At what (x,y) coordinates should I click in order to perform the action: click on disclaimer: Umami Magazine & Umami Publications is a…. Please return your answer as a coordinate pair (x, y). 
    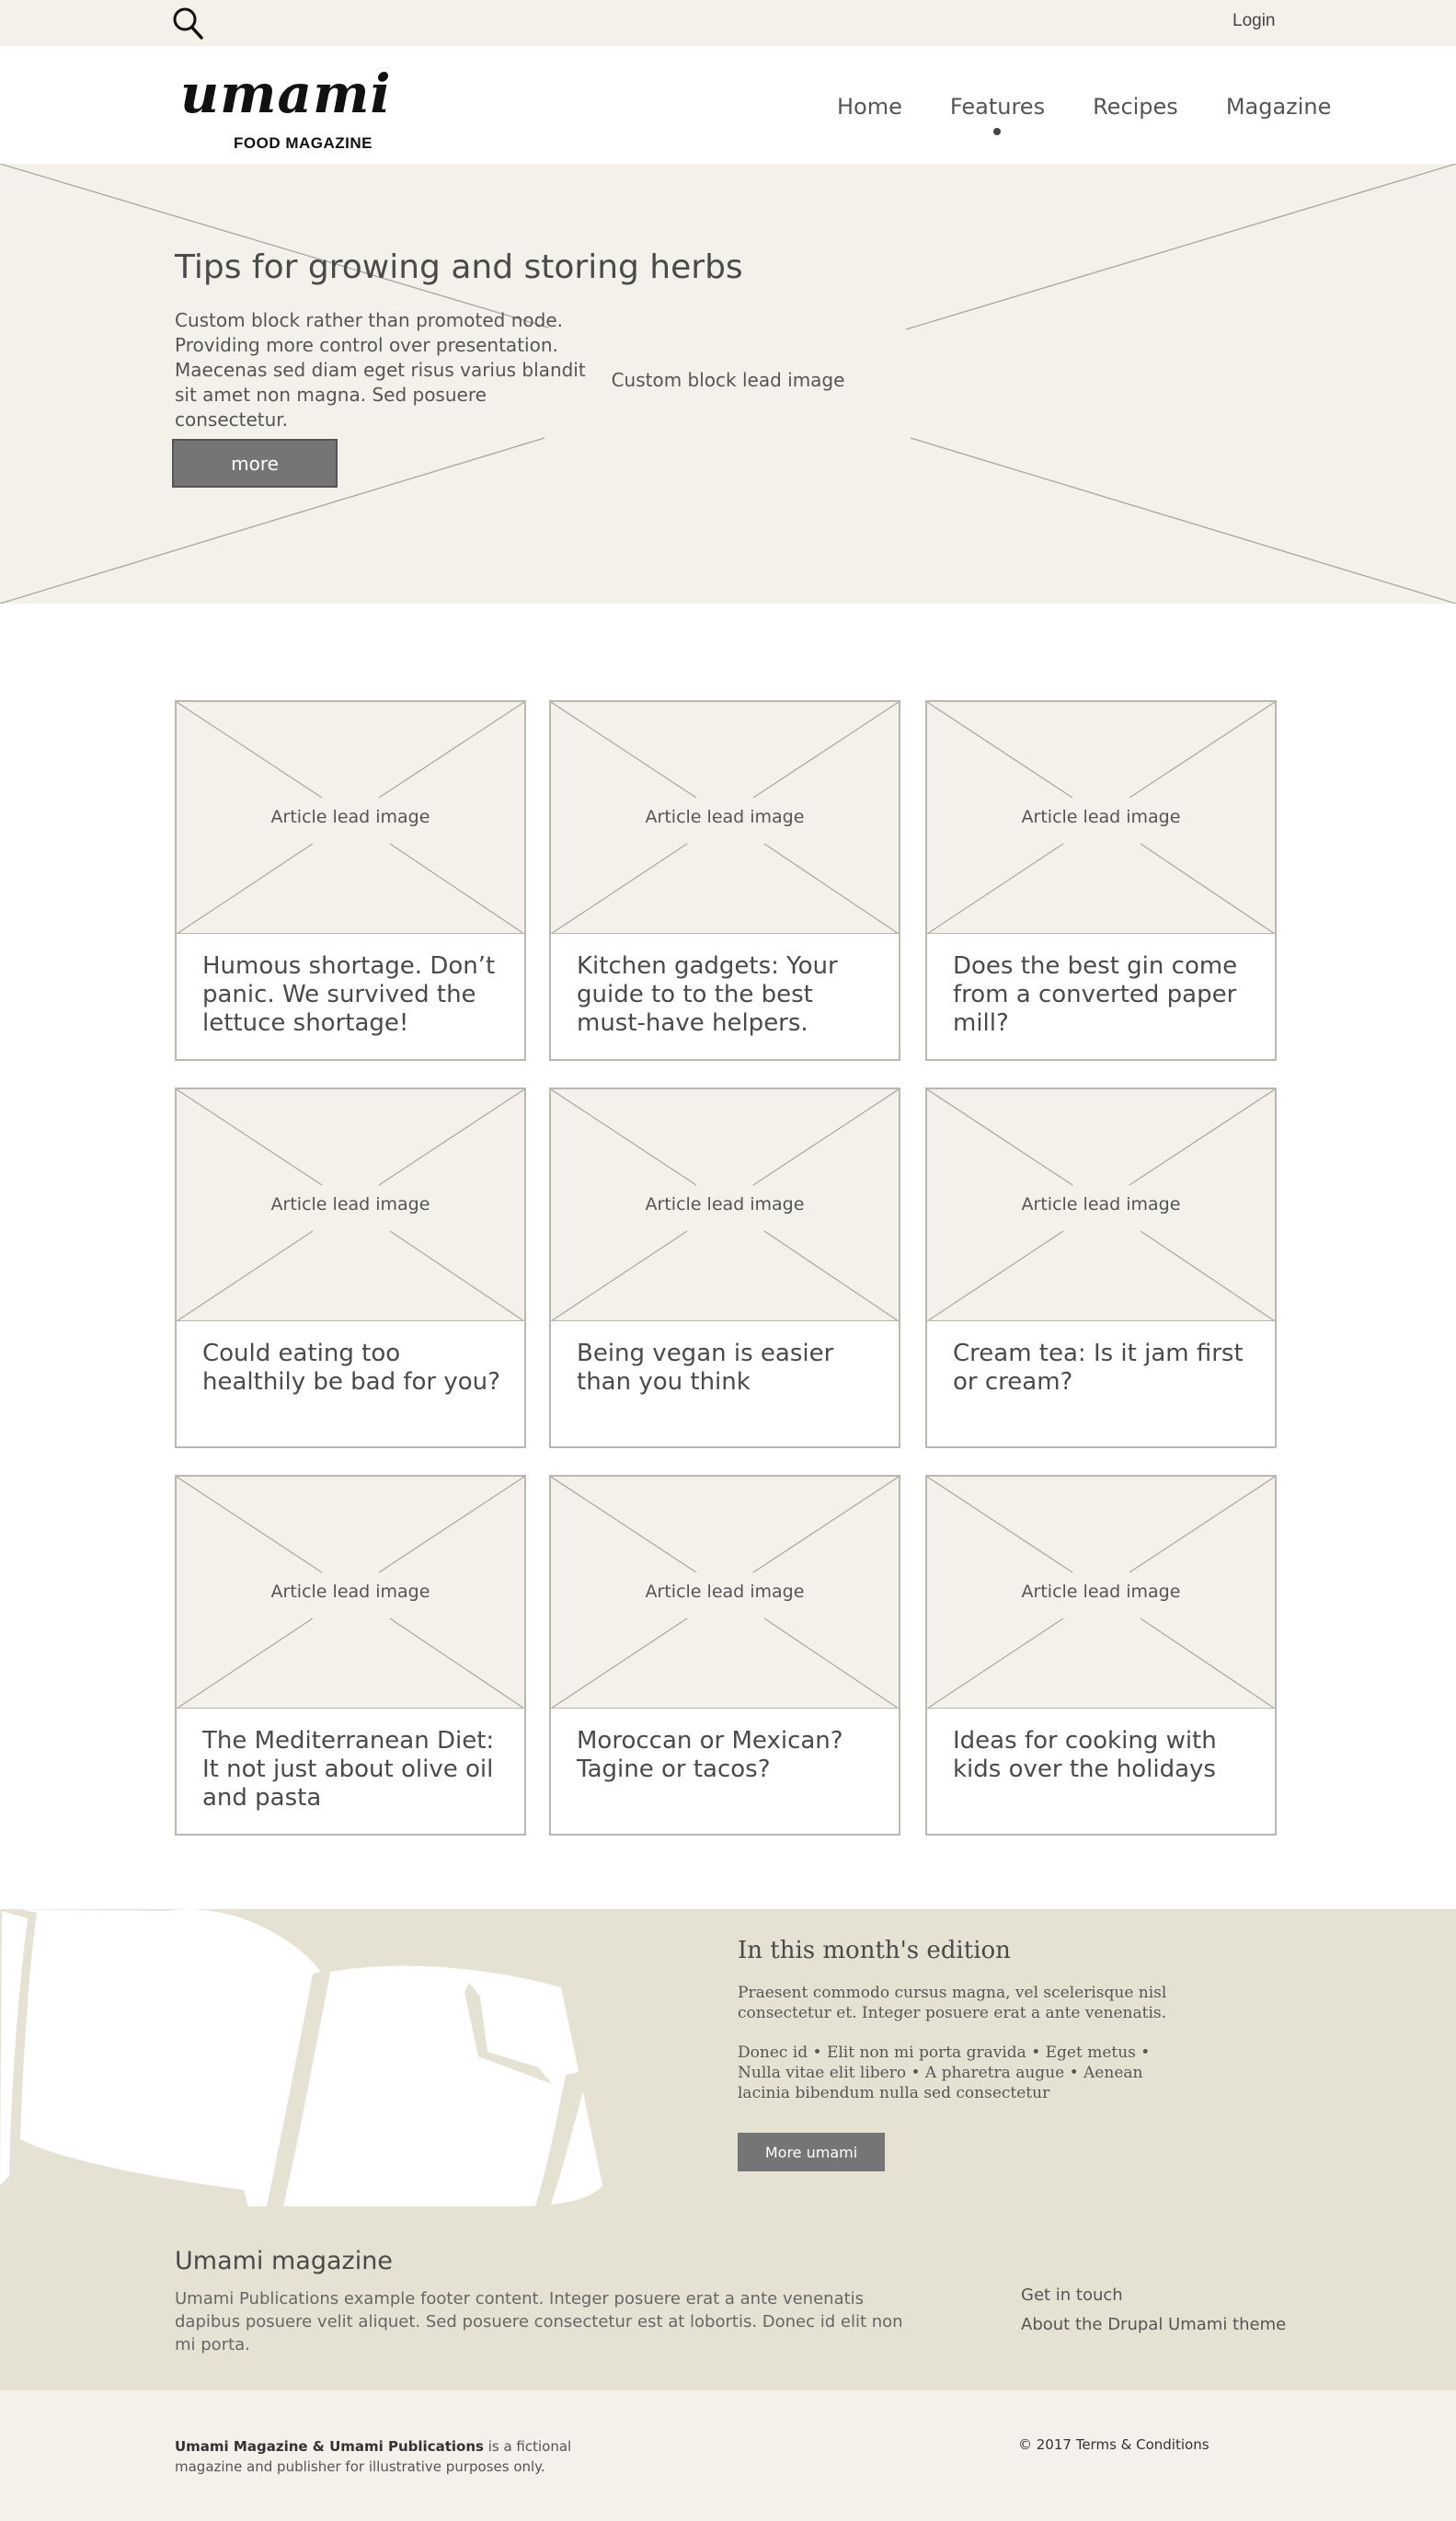
    Looking at the image, I should click on (405, 2456).